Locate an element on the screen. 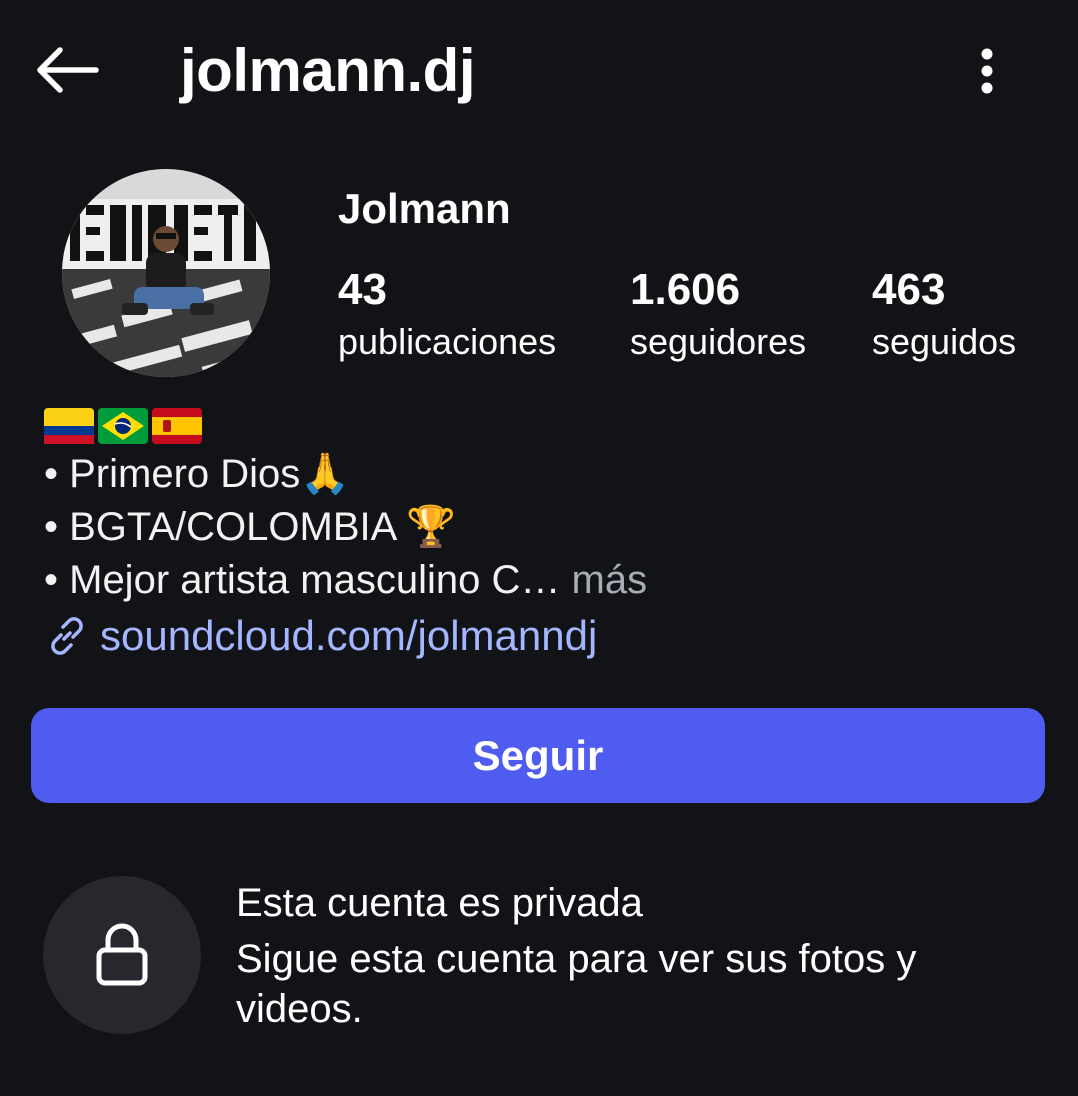 The width and height of the screenshot is (1078, 1096). avatar-photo is located at coordinates (166, 273).